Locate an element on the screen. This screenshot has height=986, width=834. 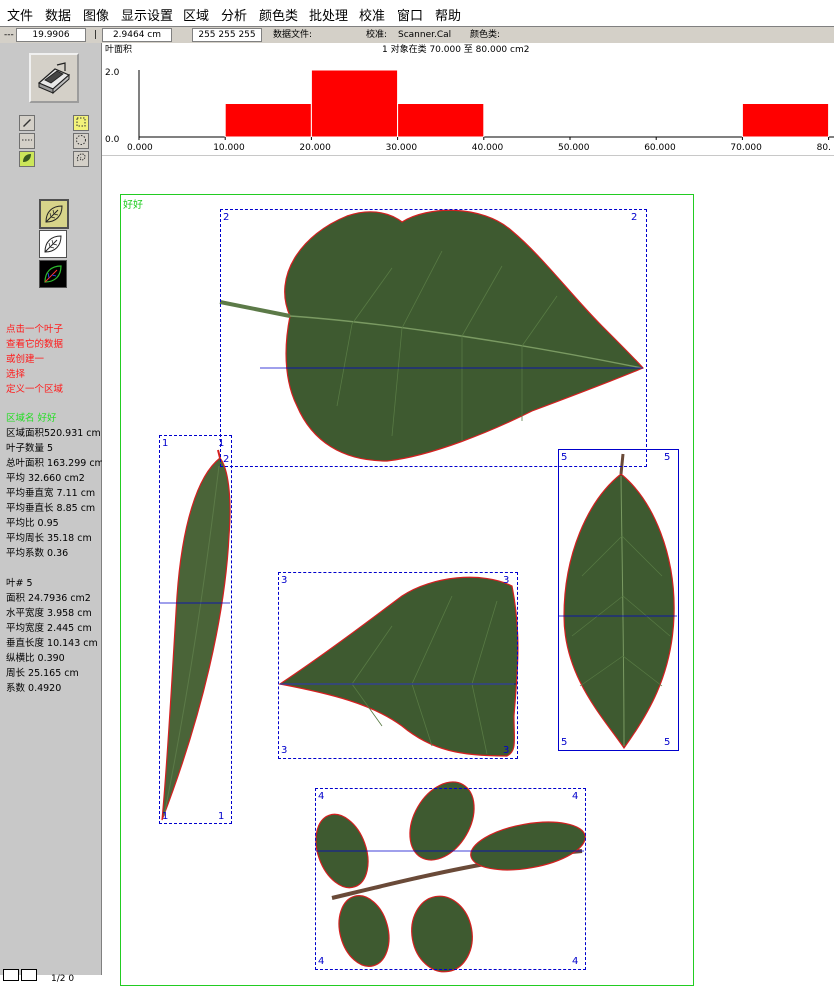
rect-select-tool is located at coordinates (81, 123).